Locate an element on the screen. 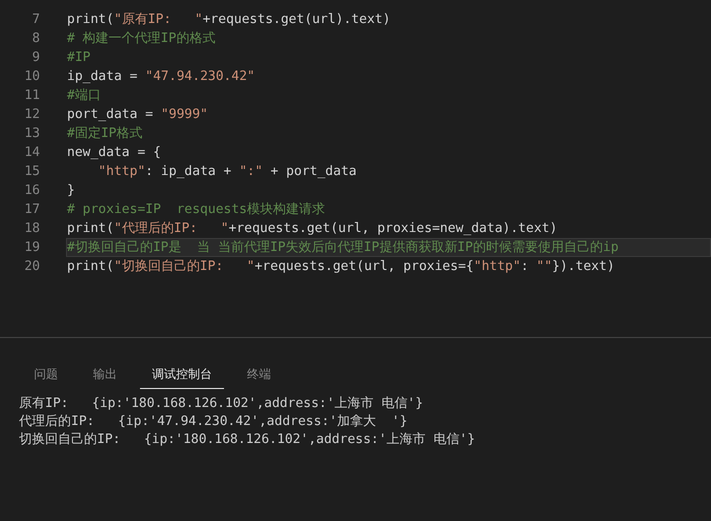 This screenshot has width=711, height=521. console-output-line: 原有IP: {ip:'180.168.126.102',address:'上海市 电信'} is located at coordinates (221, 404).